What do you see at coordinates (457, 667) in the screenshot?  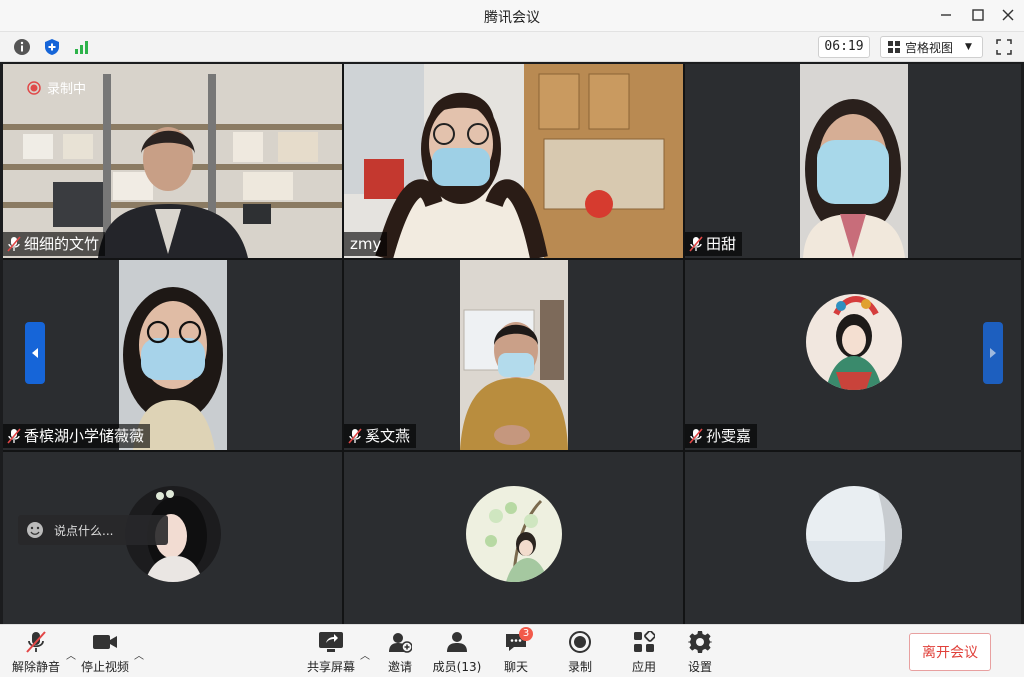 I see `members-label: 成员(13)` at bounding box center [457, 667].